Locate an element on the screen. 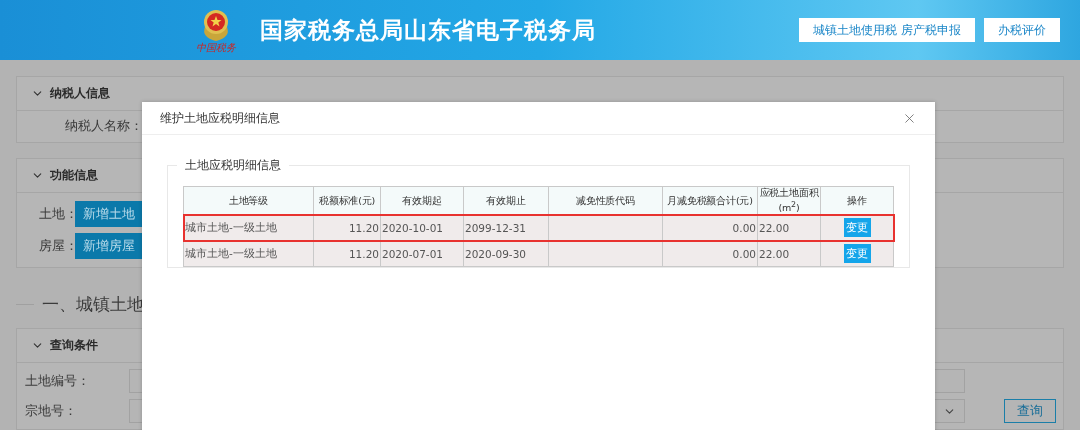 This screenshot has height=430, width=1080. column-header: 有效期起 is located at coordinates (422, 200).